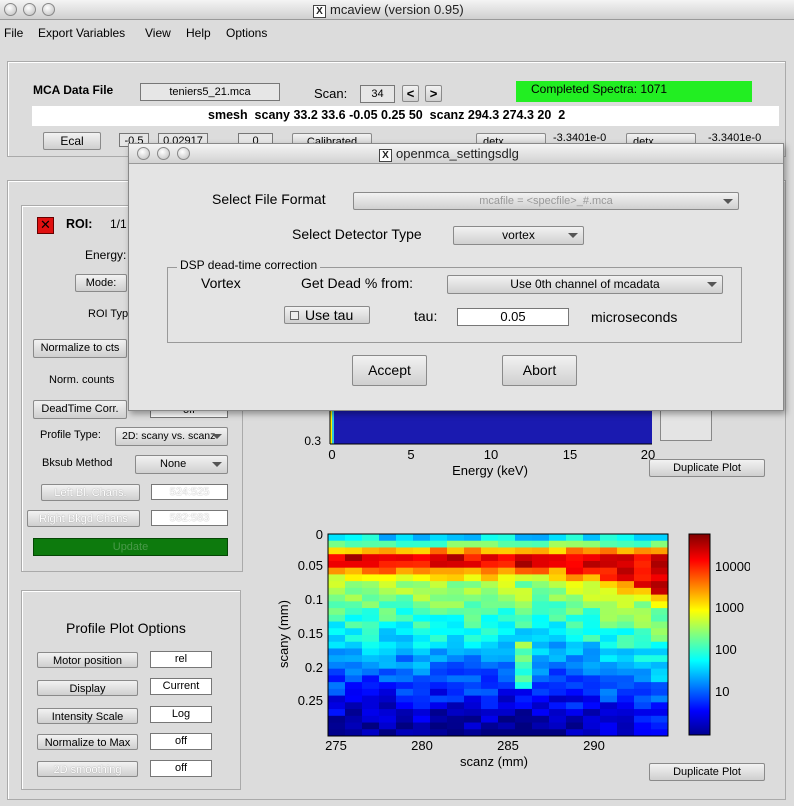 The height and width of the screenshot is (806, 794). Describe the element at coordinates (433, 93) in the screenshot. I see `next-scan-button: >` at that location.